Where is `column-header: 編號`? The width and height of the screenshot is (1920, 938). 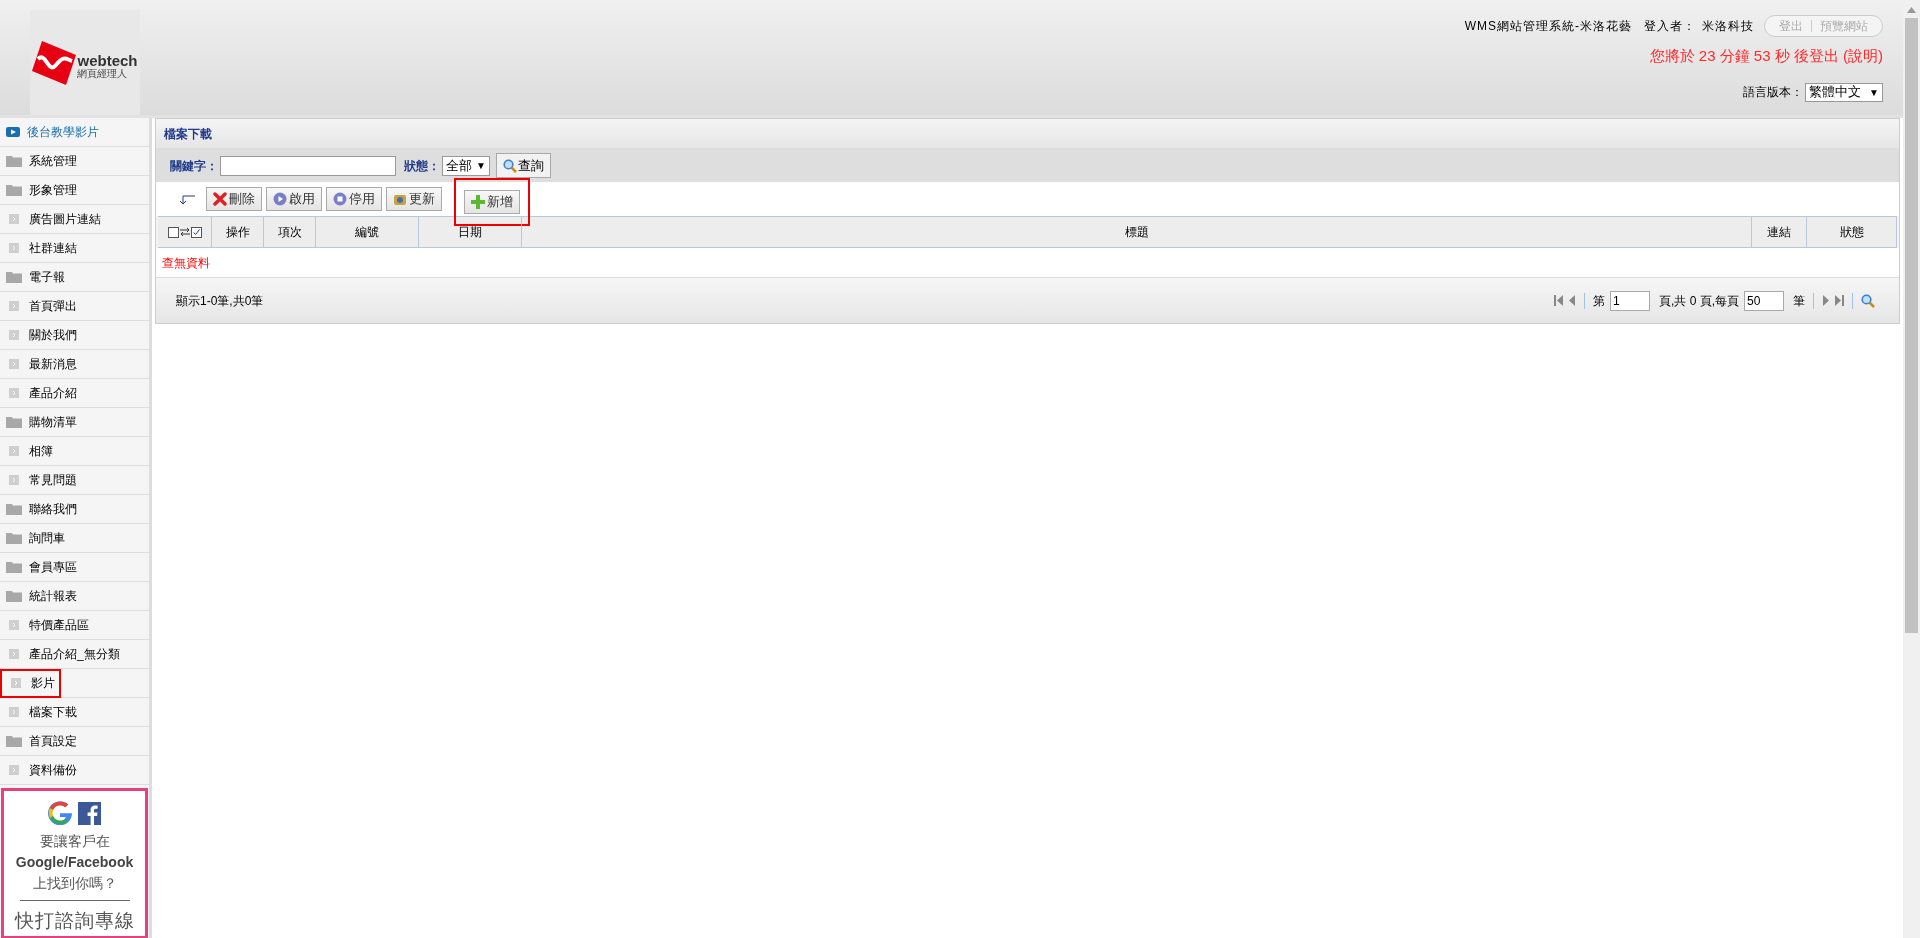 column-header: 編號 is located at coordinates (367, 232).